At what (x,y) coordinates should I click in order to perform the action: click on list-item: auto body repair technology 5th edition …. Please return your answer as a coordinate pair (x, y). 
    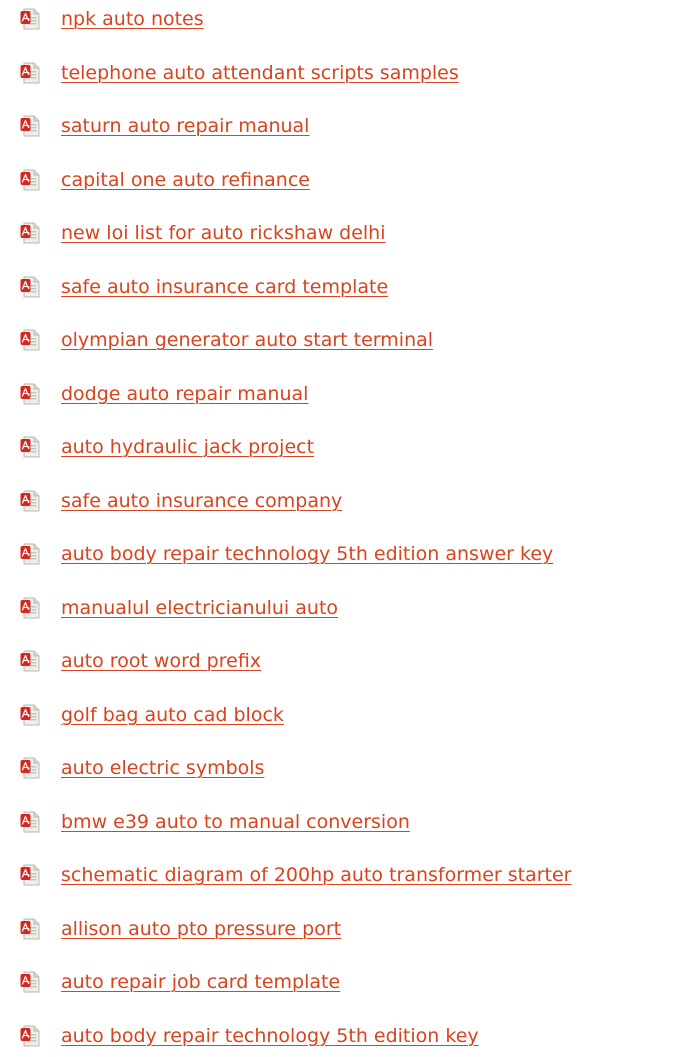
    Looking at the image, I should click on (346, 555).